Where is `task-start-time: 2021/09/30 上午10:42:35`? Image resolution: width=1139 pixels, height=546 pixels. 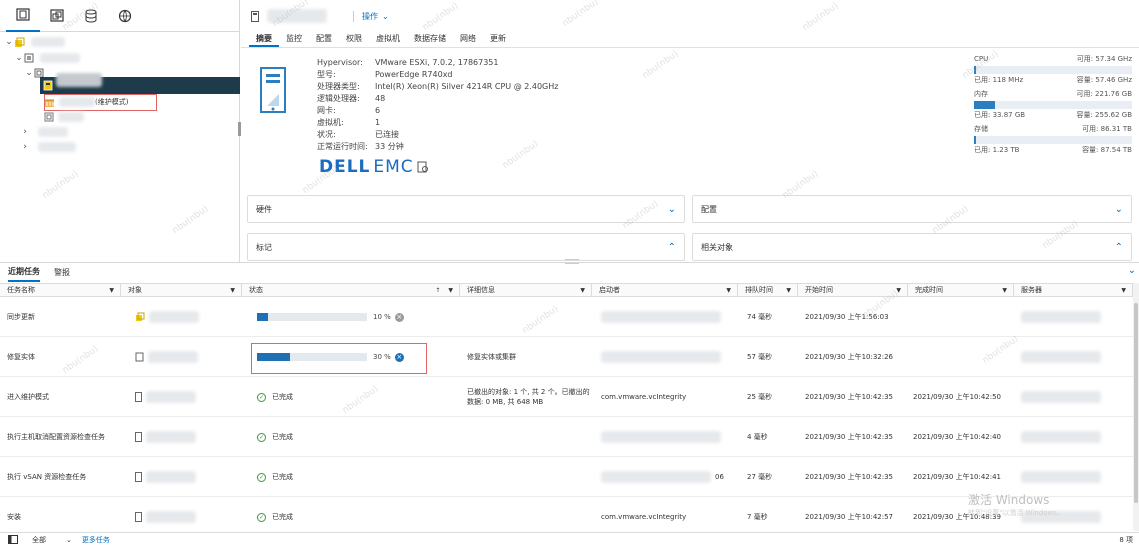 task-start-time: 2021/09/30 上午10:42:35 is located at coordinates (849, 477).